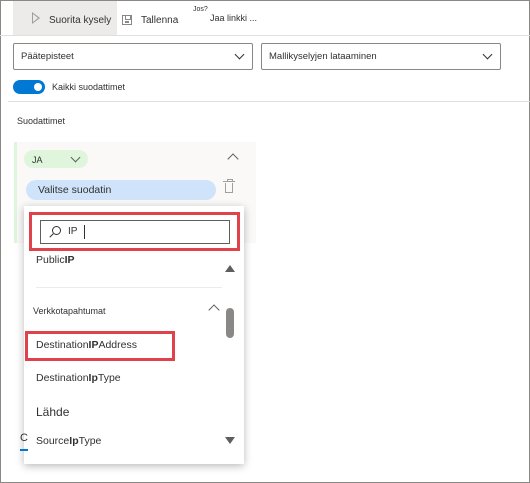  I want to click on section-divider, so click(269, 101).